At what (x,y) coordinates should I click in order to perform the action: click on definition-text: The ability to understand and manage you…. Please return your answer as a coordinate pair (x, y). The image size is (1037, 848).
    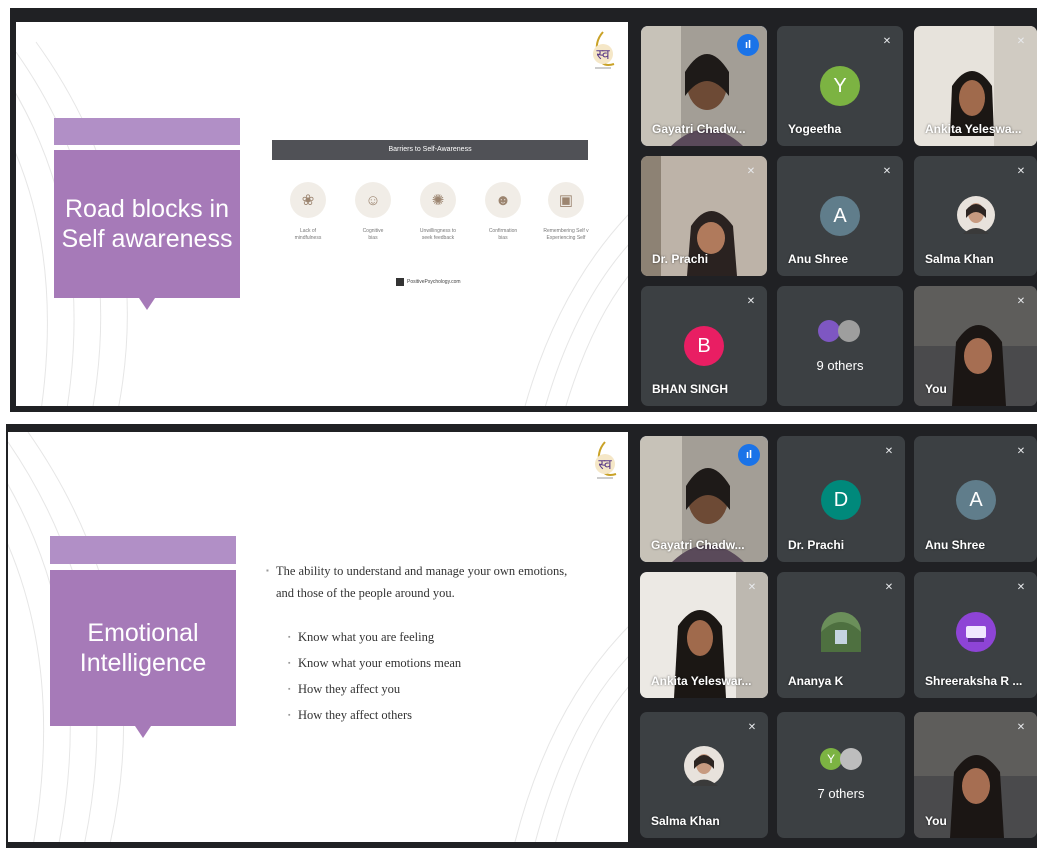
    Looking at the image, I should click on (422, 582).